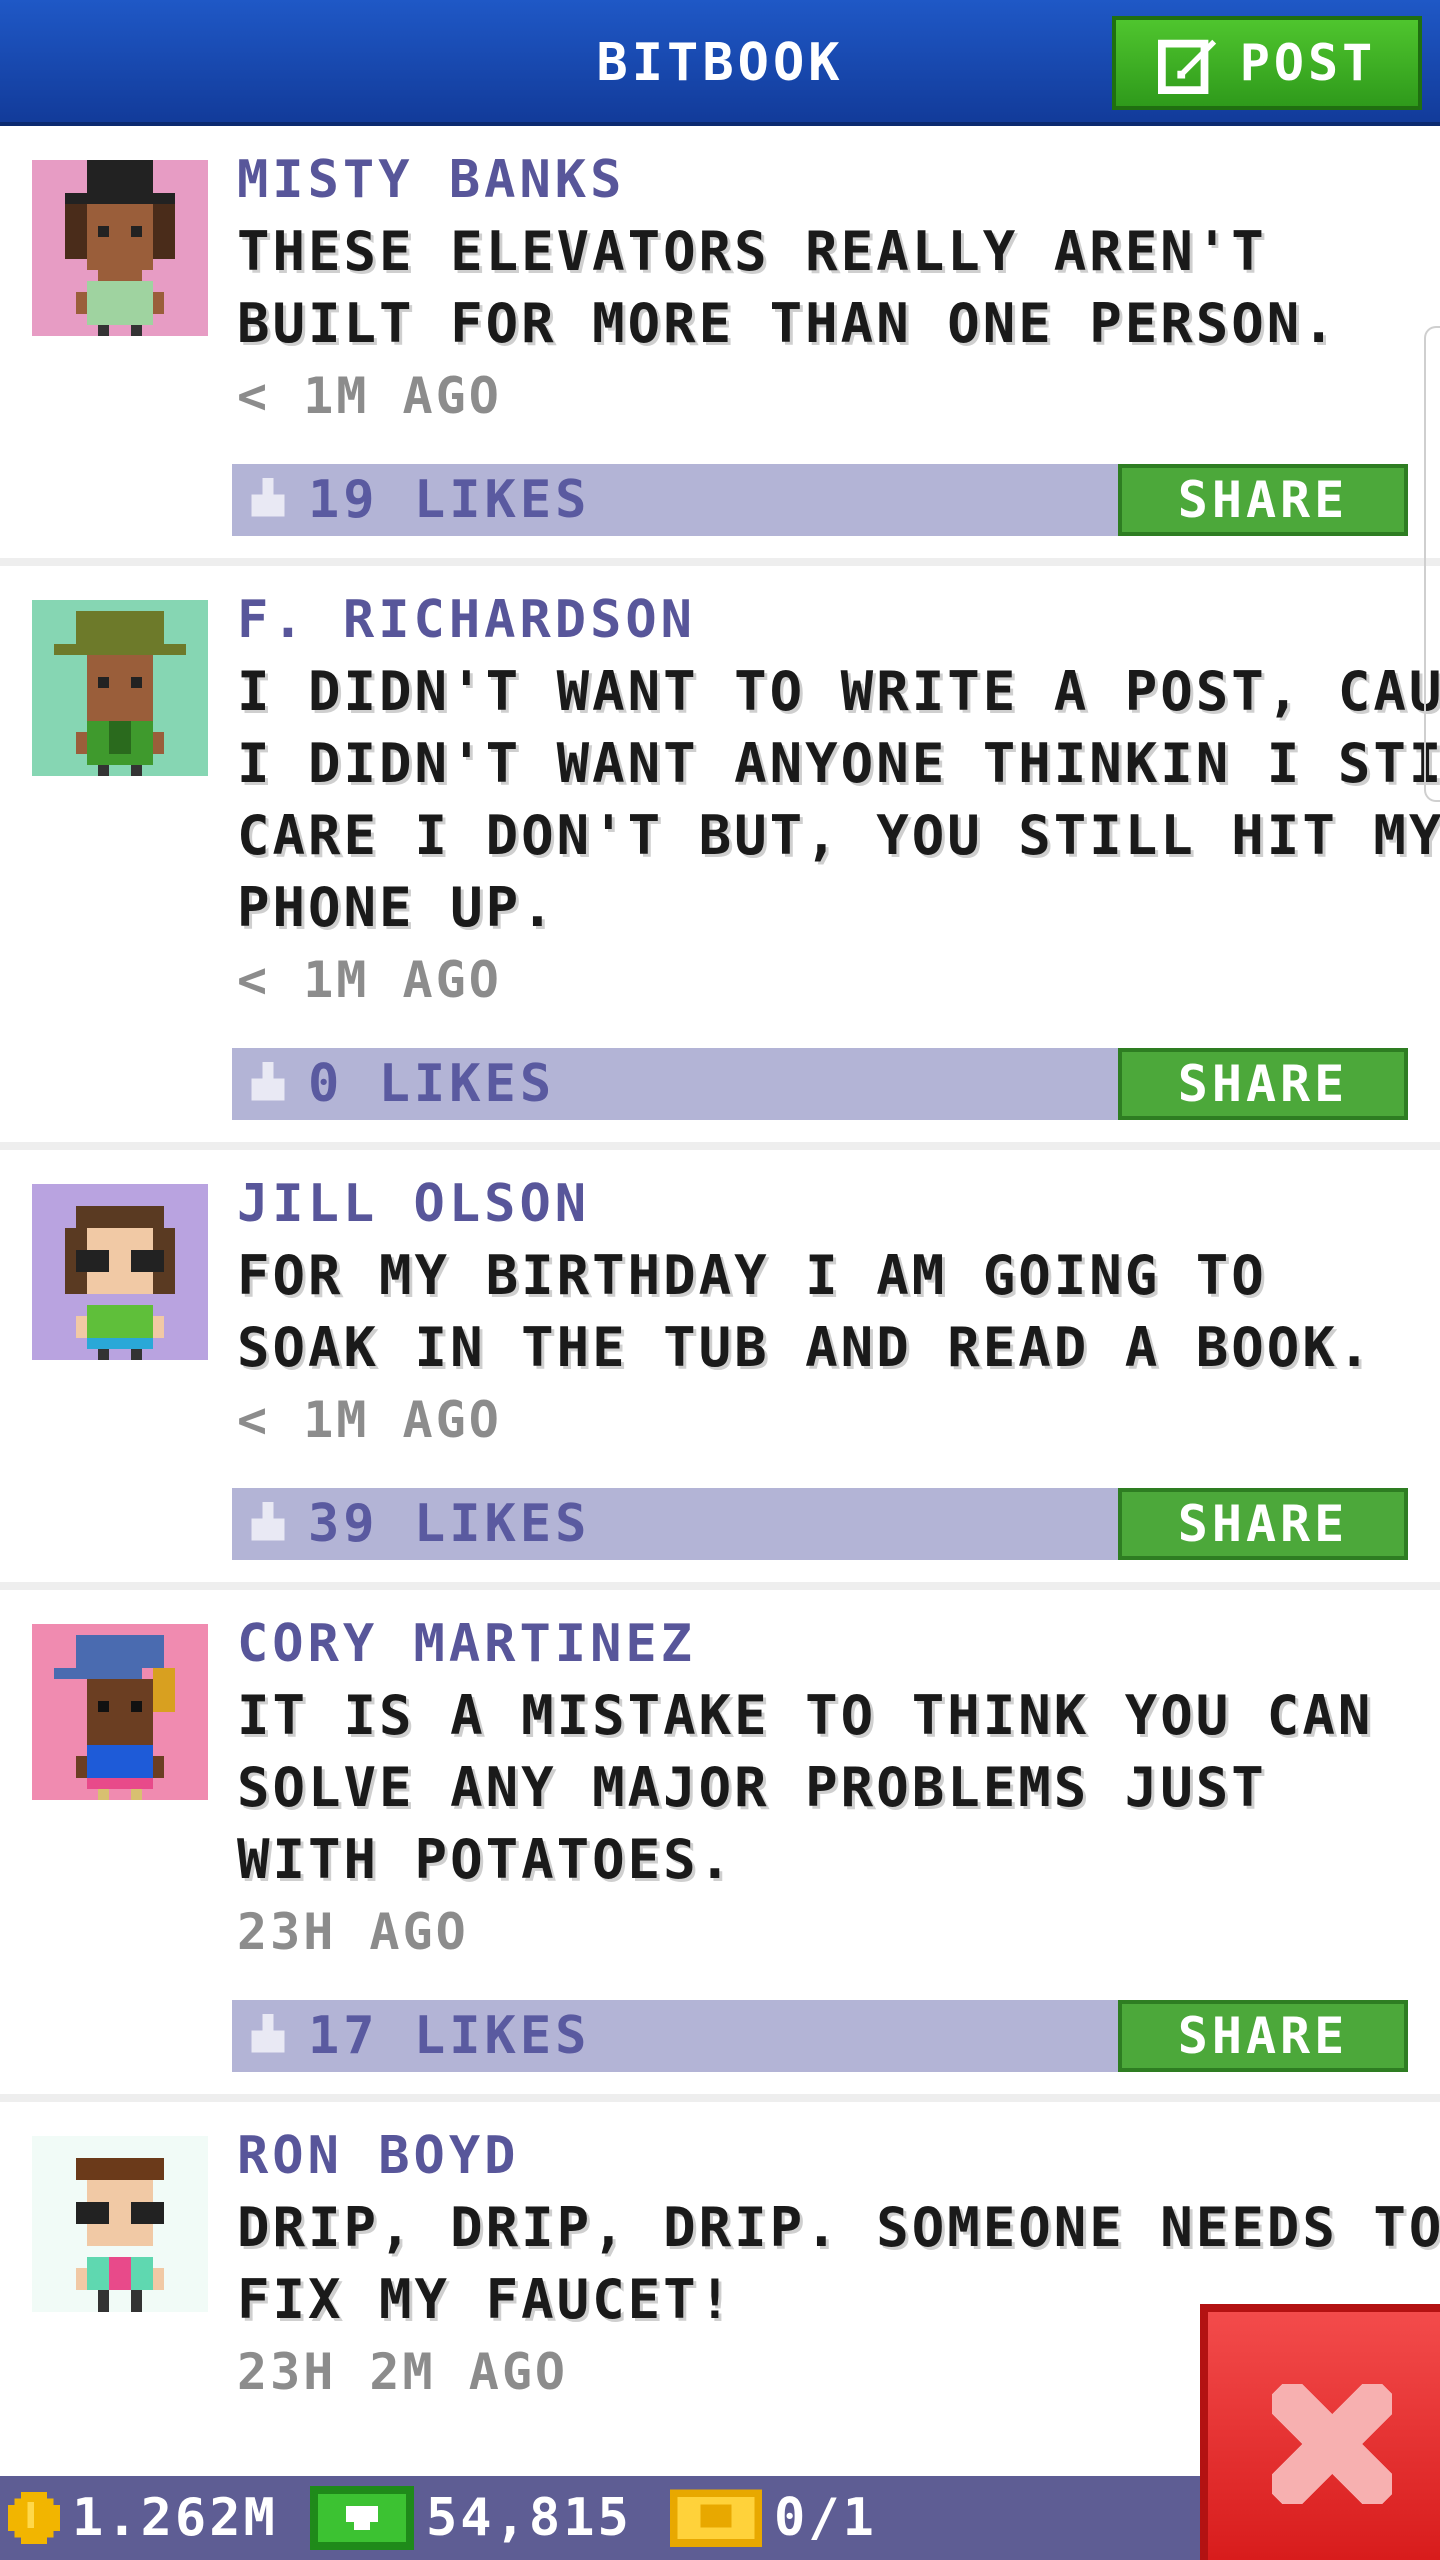 The height and width of the screenshot is (2560, 1440). What do you see at coordinates (403, 2372) in the screenshot?
I see `post-timestamp: 23H 2M AGO` at bounding box center [403, 2372].